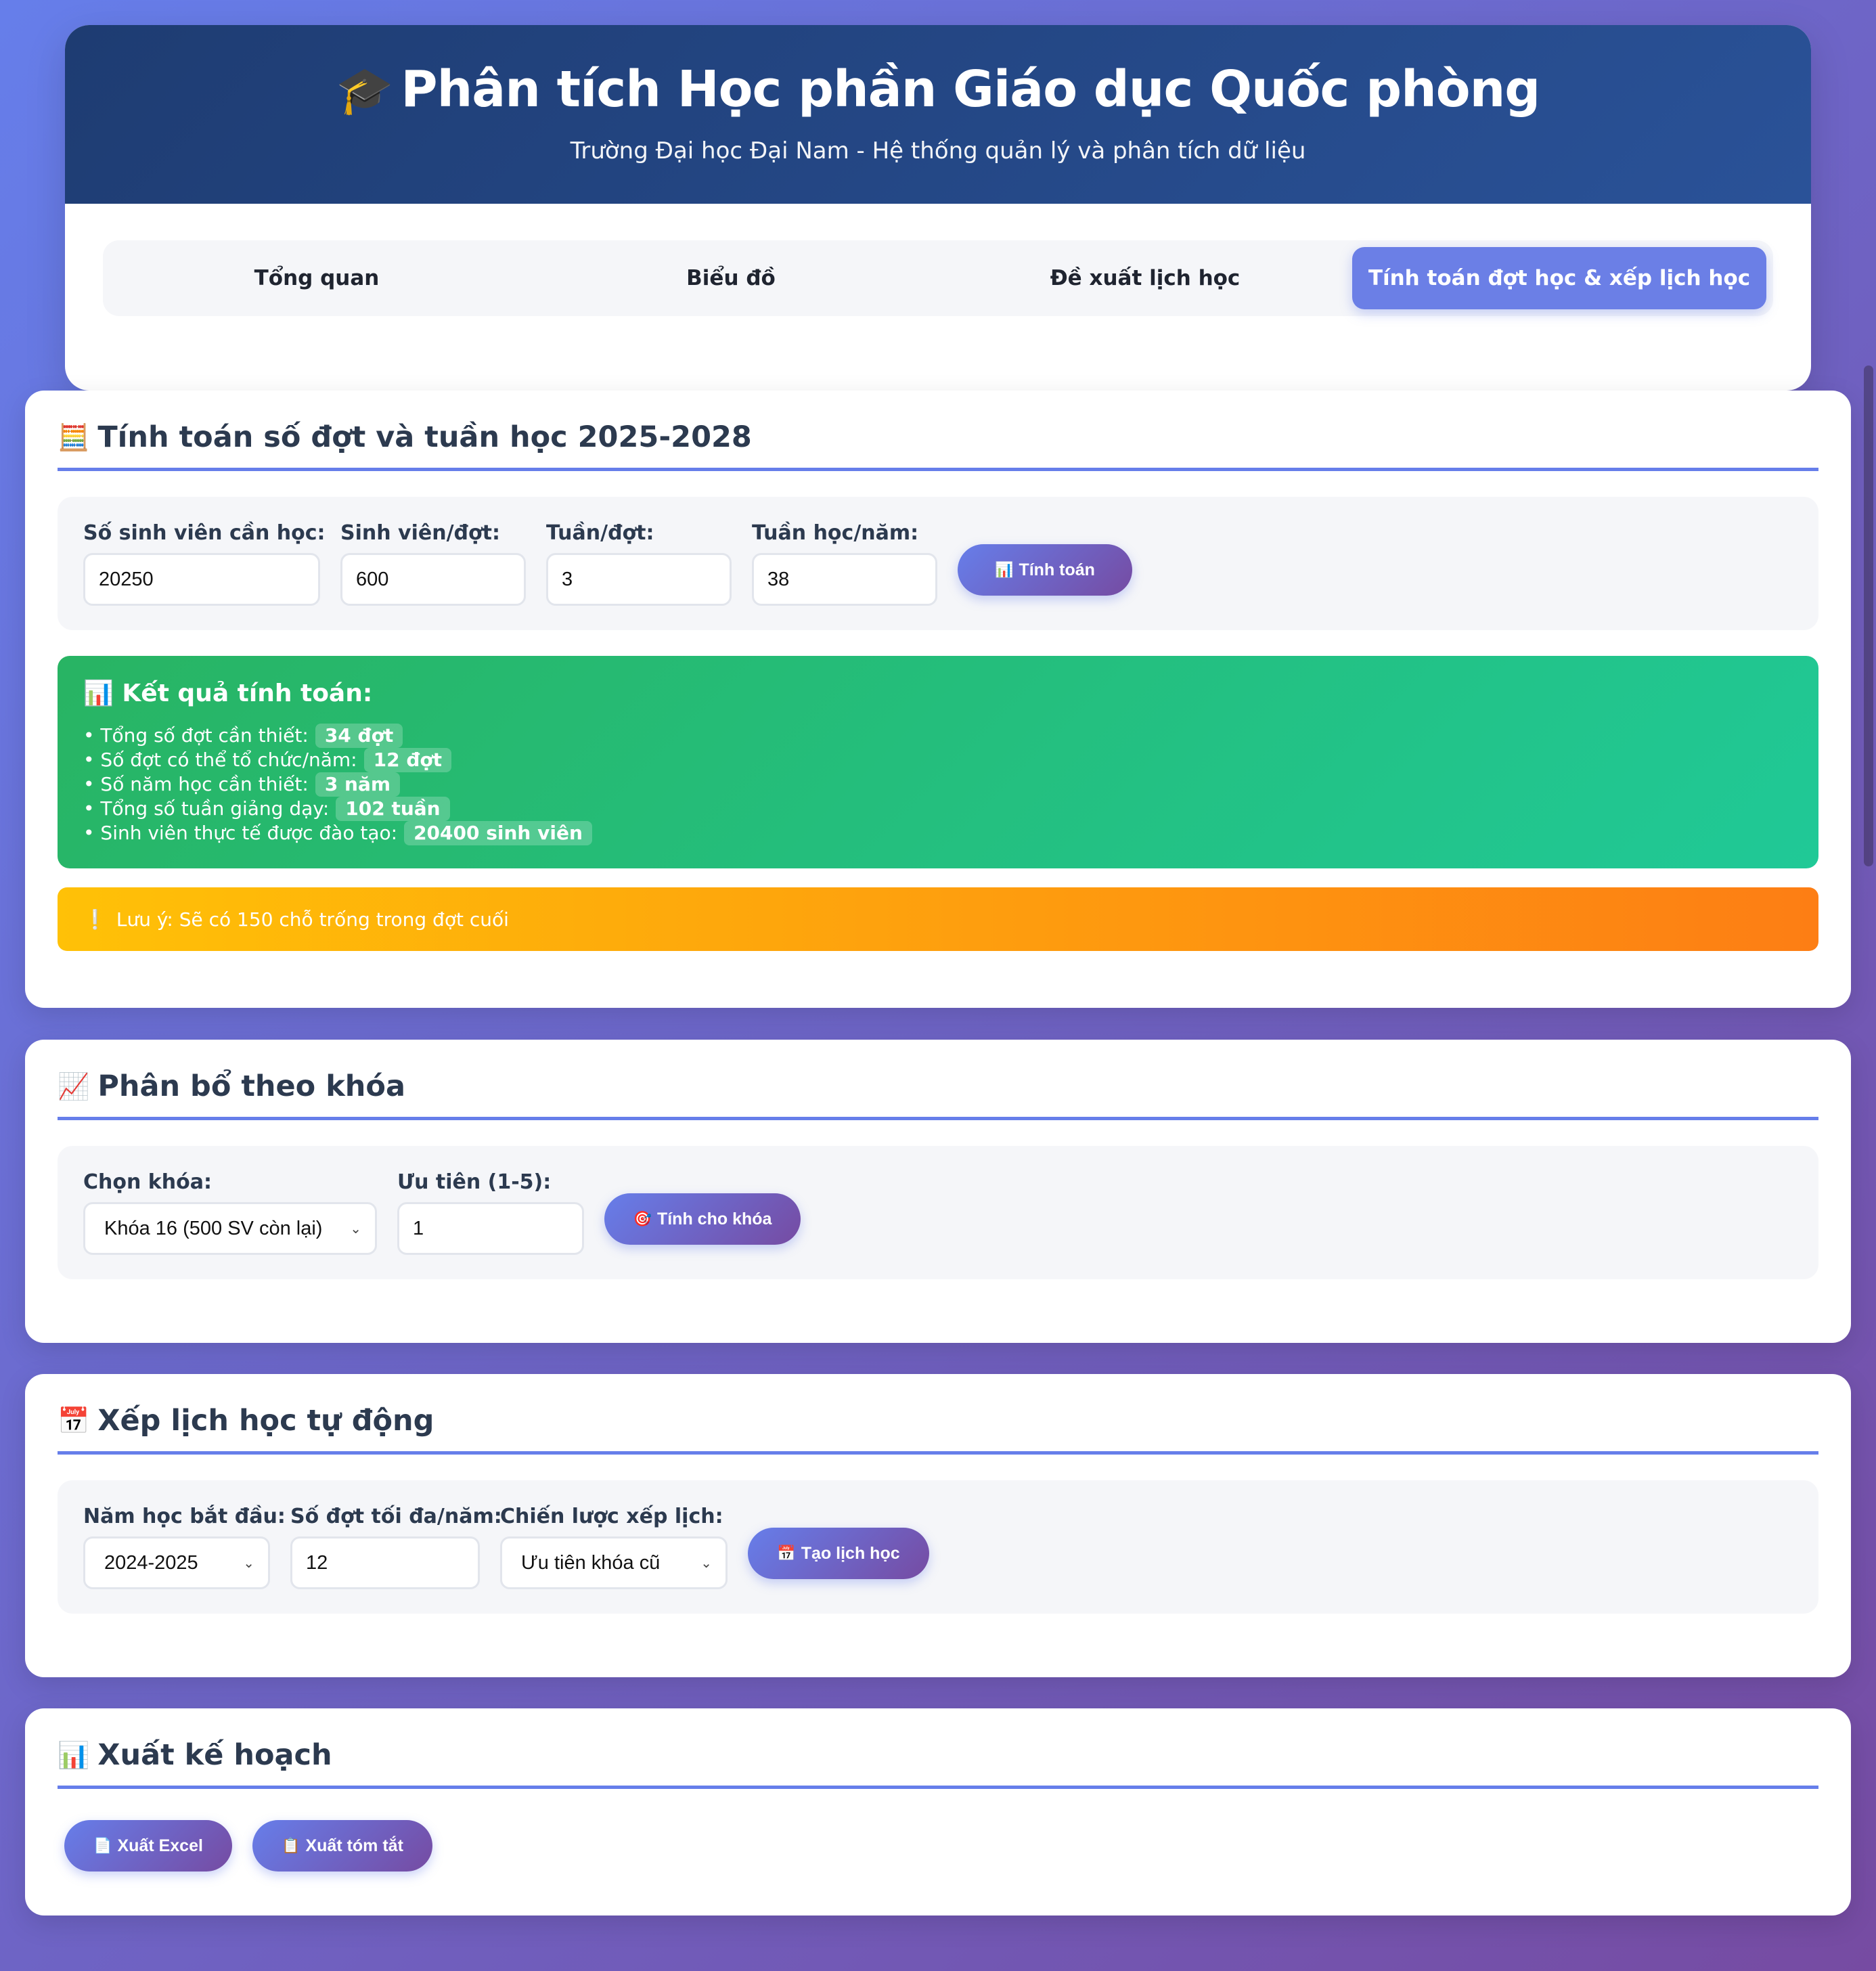 Image resolution: width=1876 pixels, height=1971 pixels. Describe the element at coordinates (317, 278) in the screenshot. I see `tab-overview: Tổng quan` at that location.